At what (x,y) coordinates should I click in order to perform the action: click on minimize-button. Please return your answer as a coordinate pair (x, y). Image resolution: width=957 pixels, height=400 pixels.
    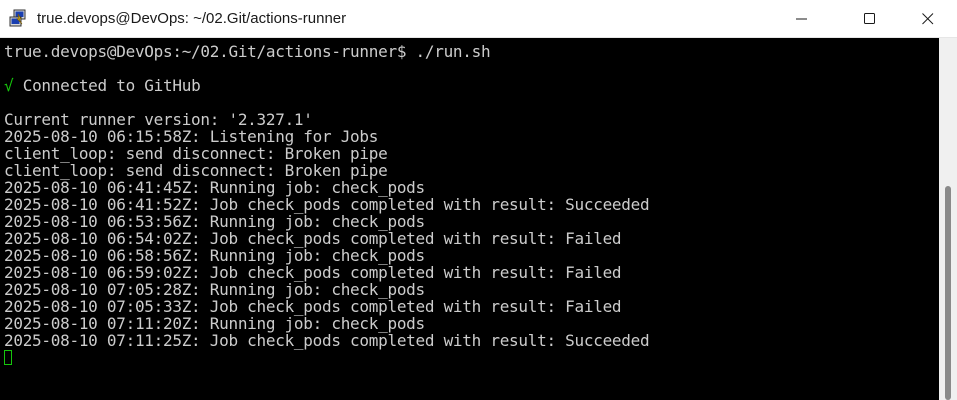
    Looking at the image, I should click on (802, 18).